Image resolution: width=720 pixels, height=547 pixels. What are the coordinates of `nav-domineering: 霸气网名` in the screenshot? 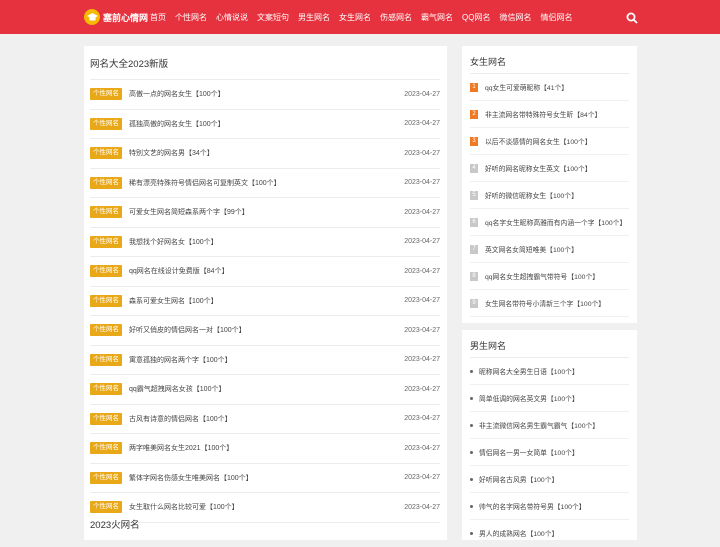 It's located at (437, 17).